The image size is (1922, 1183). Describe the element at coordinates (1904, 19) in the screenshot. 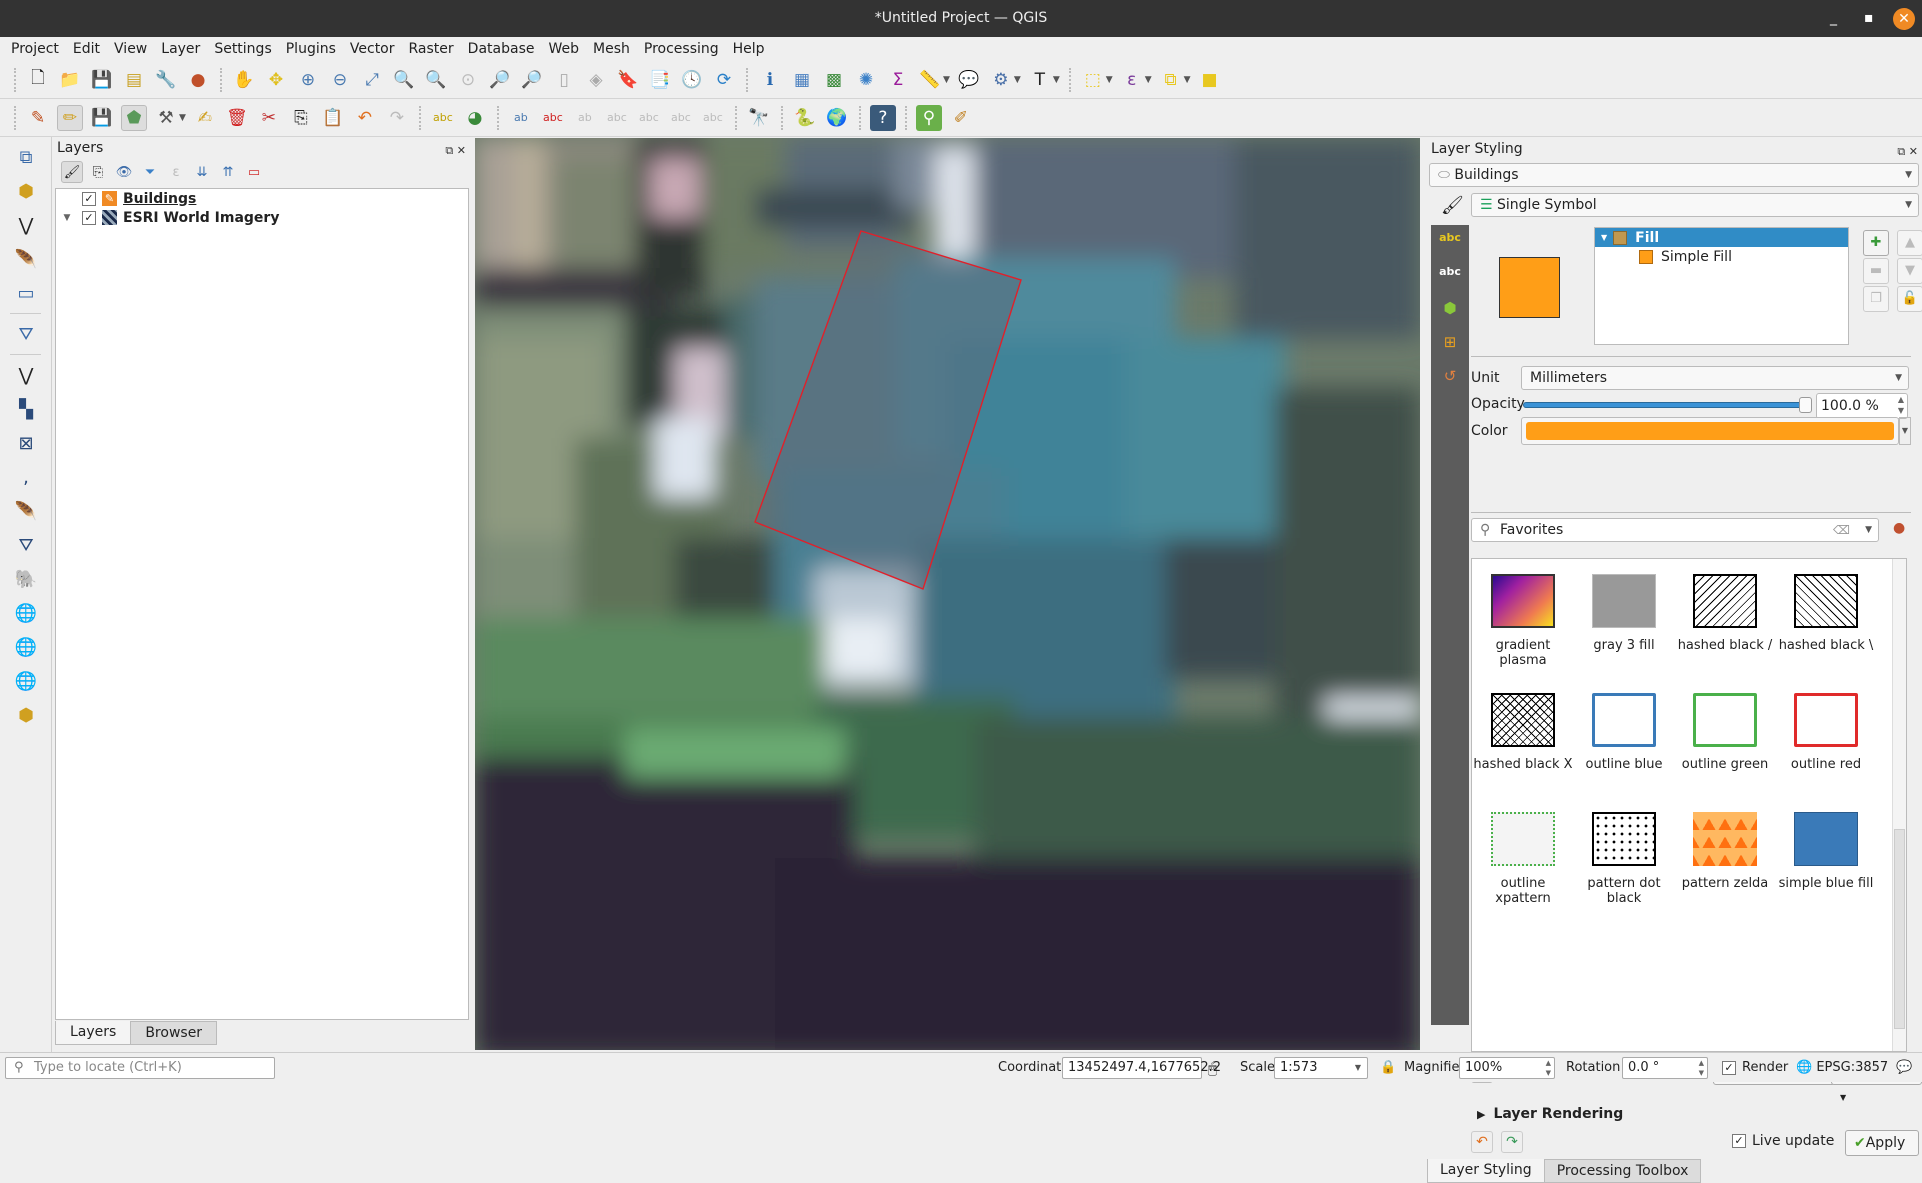

I see `close-button: ✕` at that location.